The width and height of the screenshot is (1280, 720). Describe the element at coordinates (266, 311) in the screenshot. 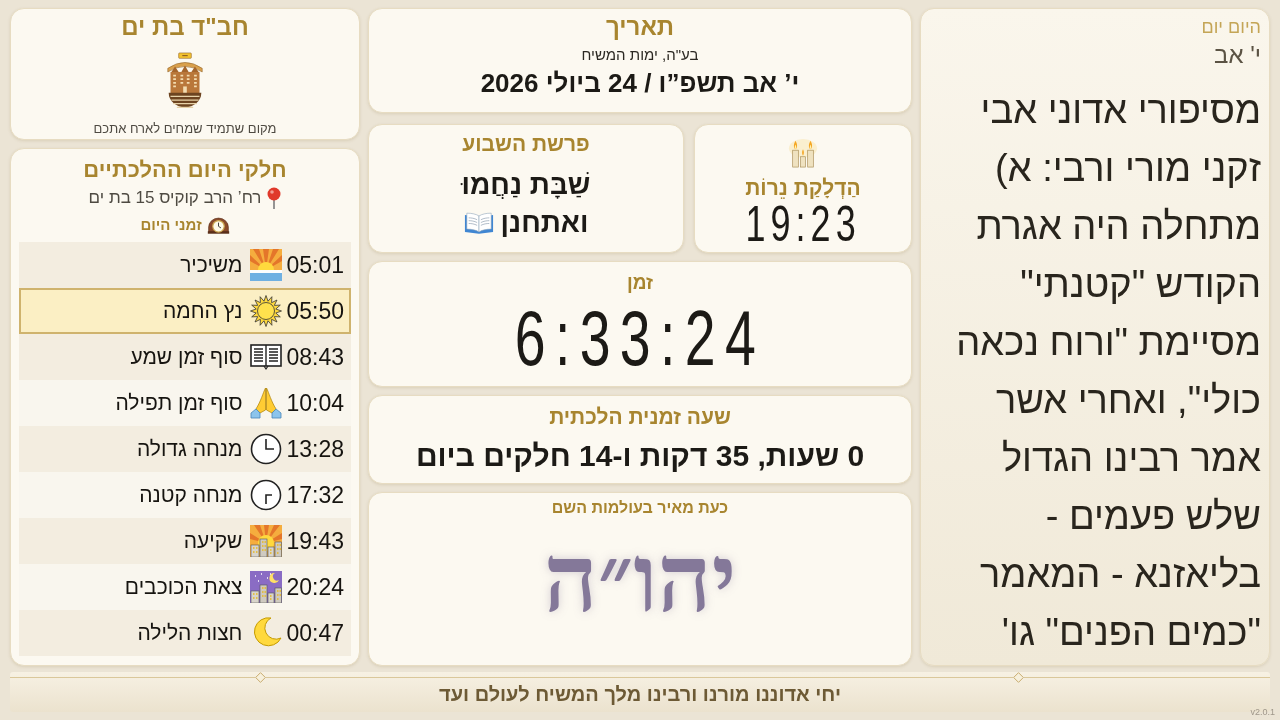

I see `sun-icon` at that location.